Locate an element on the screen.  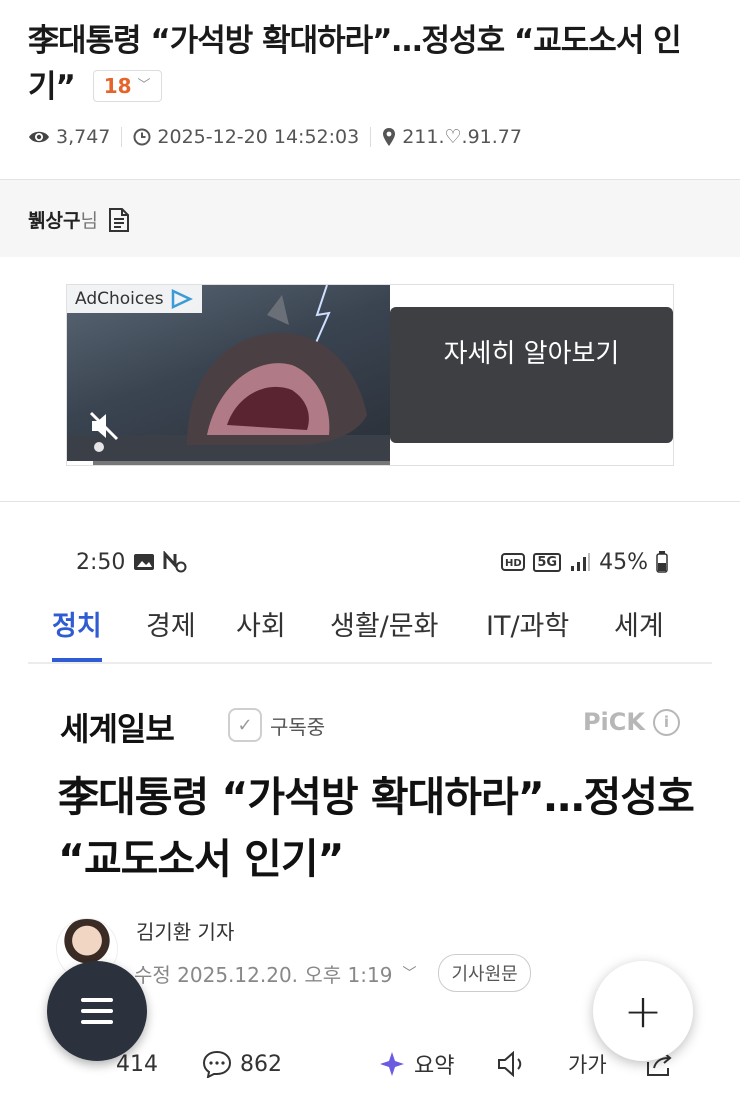
speaker-button is located at coordinates (513, 1064).